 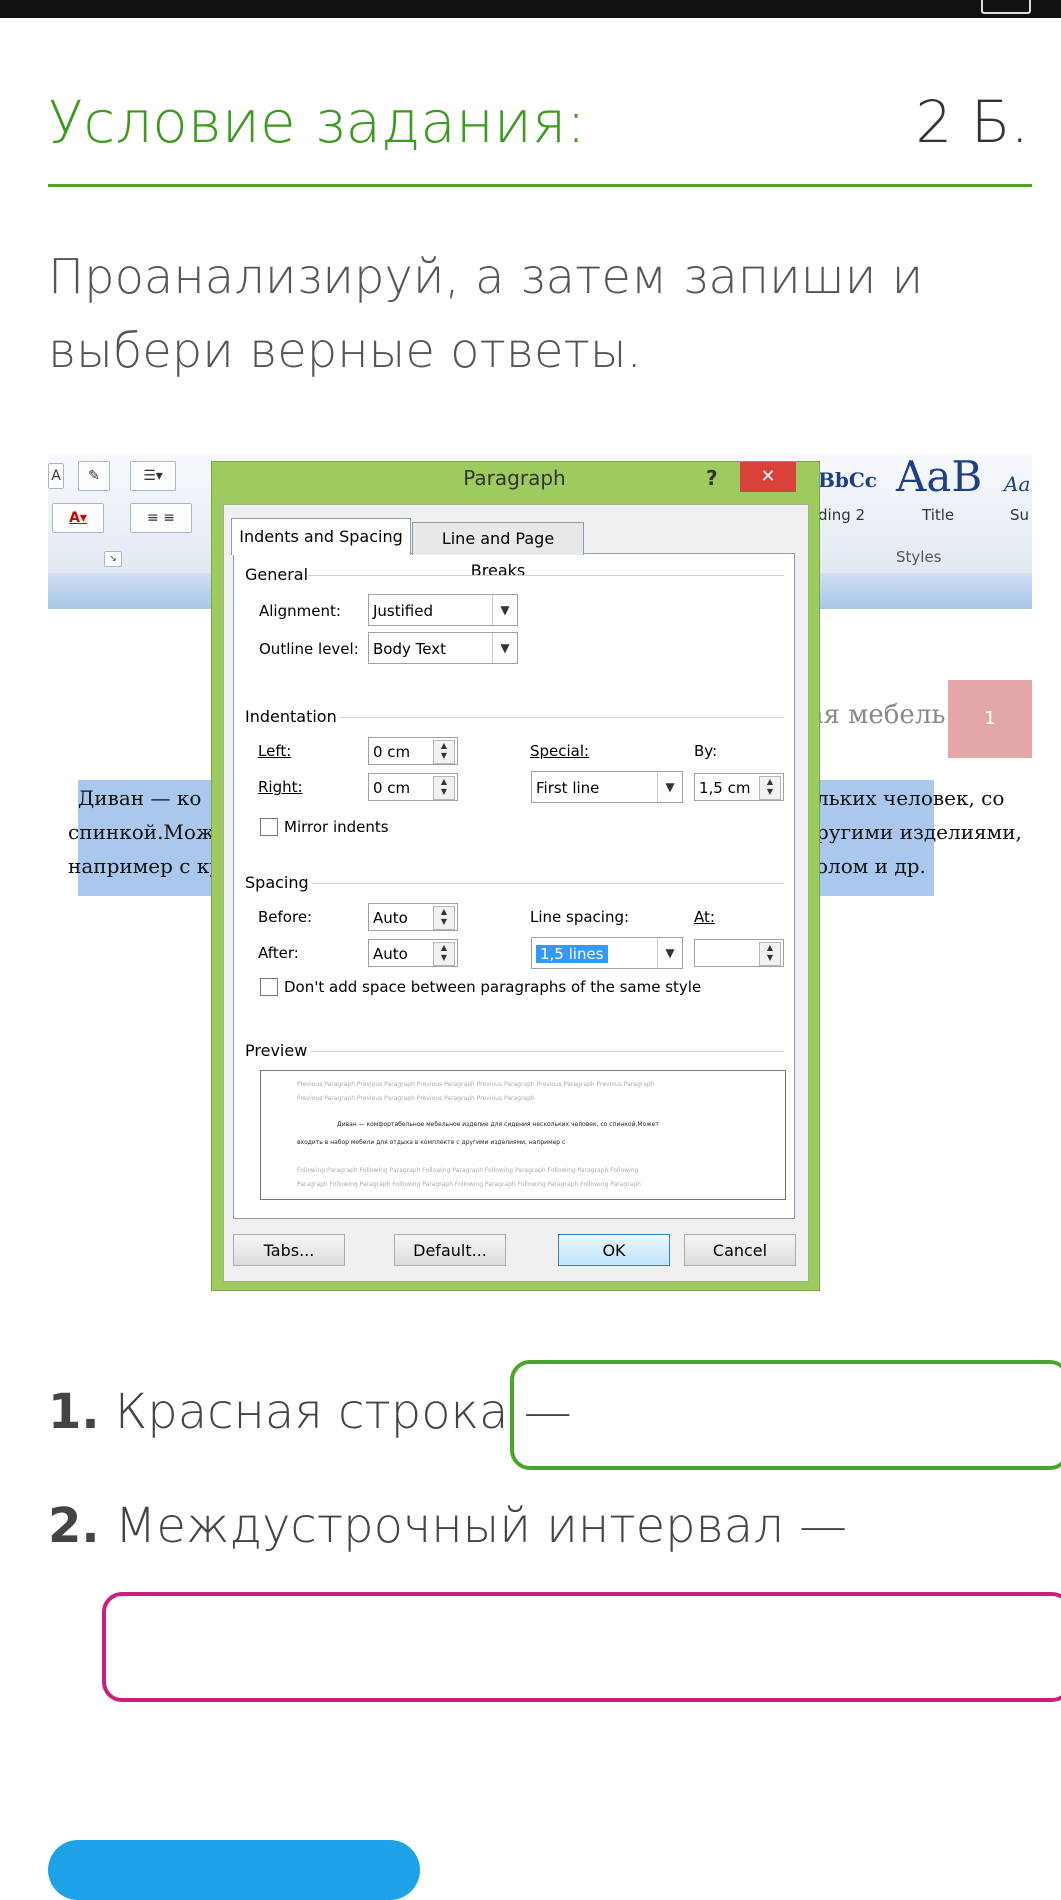 I want to click on align-left-icon: ≡ ≡, so click(x=161, y=518).